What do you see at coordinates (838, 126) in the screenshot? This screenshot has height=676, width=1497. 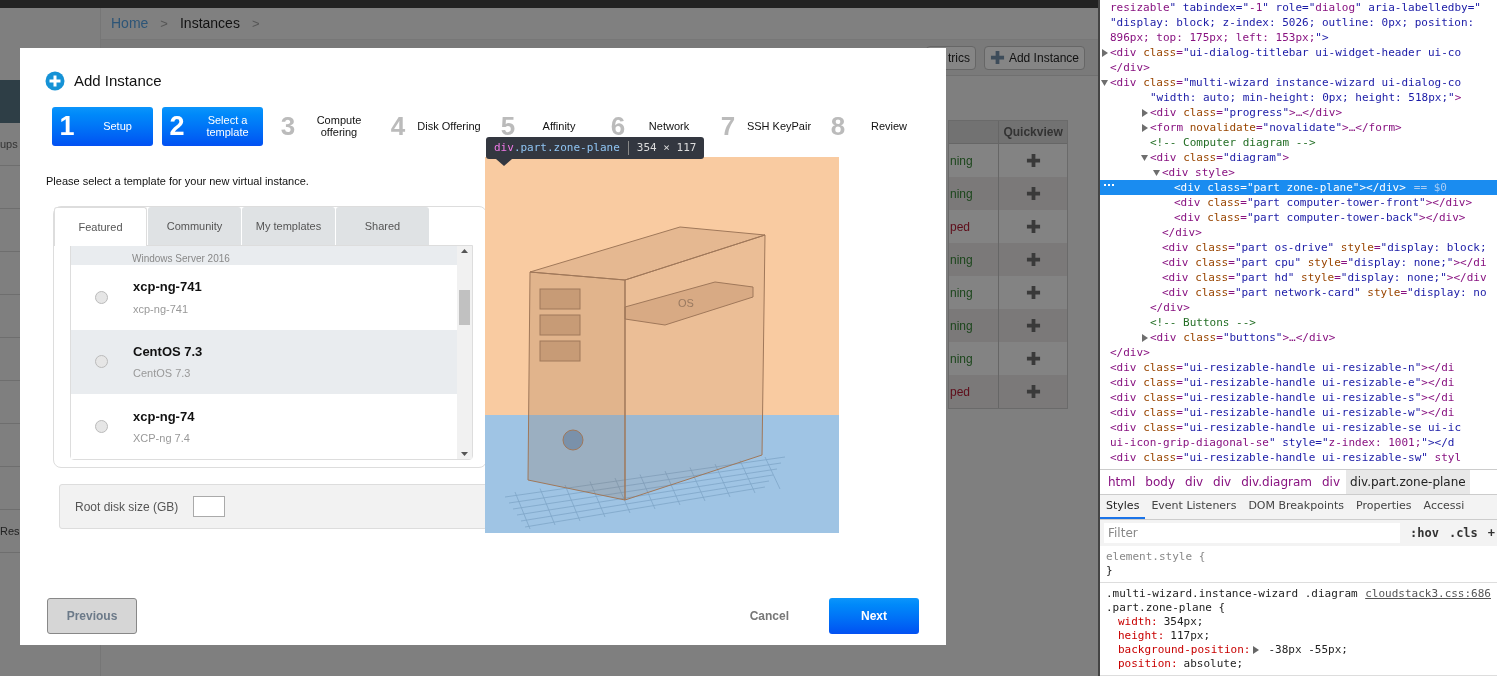 I see `step-number: 8` at bounding box center [838, 126].